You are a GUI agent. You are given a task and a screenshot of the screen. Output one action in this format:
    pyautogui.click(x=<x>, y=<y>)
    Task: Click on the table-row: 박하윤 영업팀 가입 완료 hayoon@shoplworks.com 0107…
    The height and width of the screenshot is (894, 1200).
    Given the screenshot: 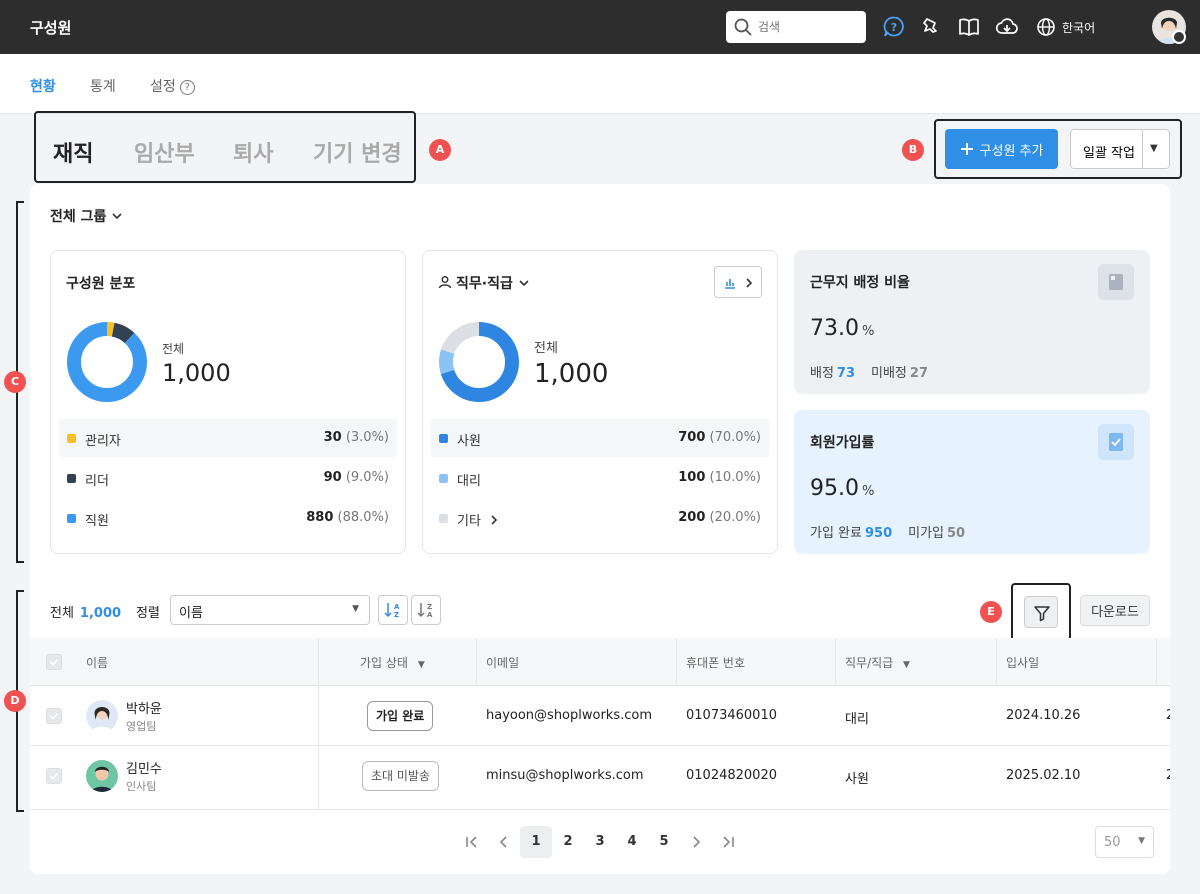 What is the action you would take?
    pyautogui.click(x=600, y=716)
    